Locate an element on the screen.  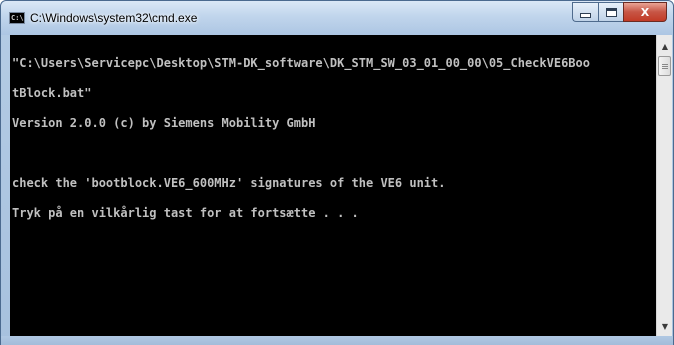
console-icon-label: C:\ is located at coordinates (17, 18).